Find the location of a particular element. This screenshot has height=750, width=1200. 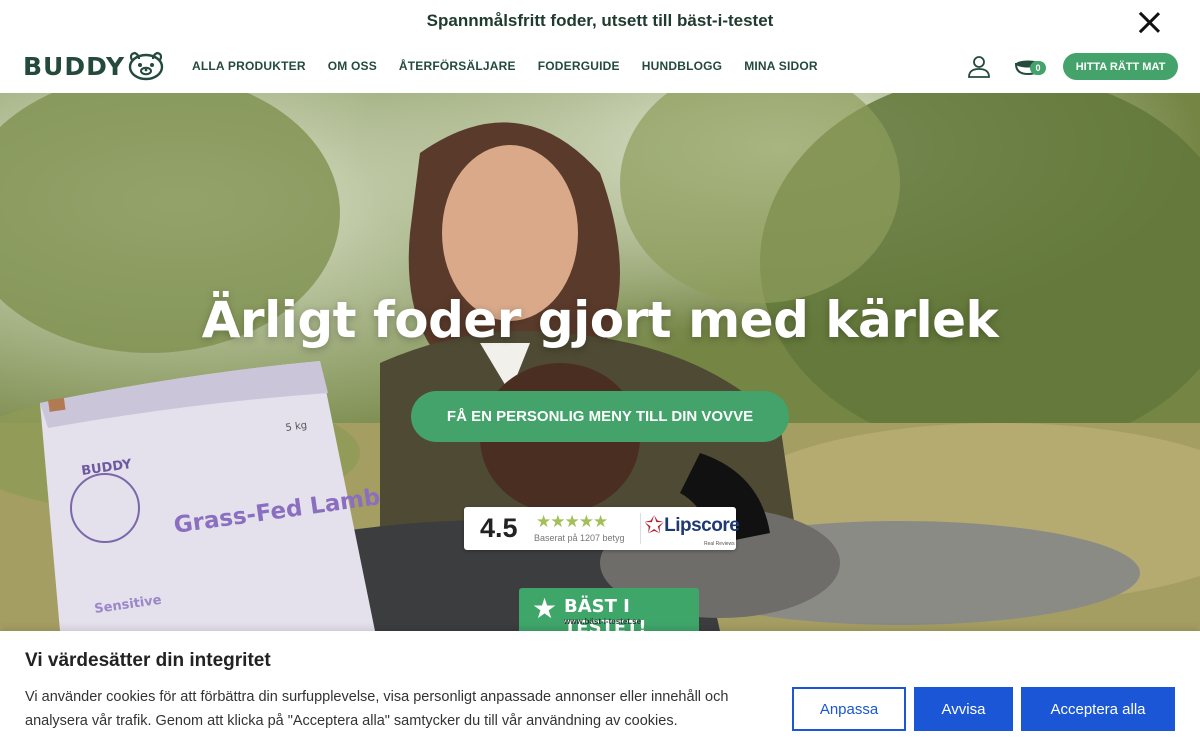

badge-star-icon: ★ is located at coordinates (545, 608).